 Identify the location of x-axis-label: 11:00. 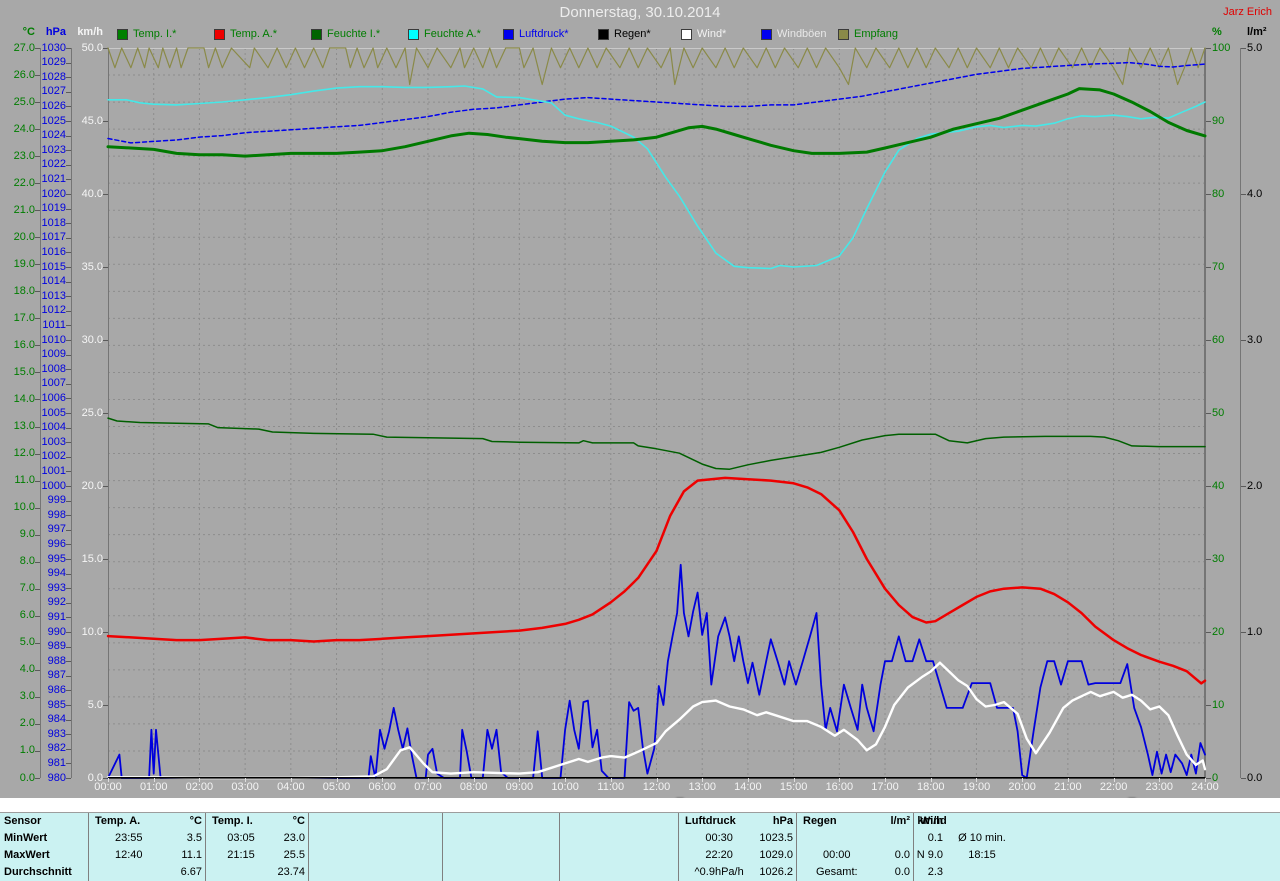
(611, 787).